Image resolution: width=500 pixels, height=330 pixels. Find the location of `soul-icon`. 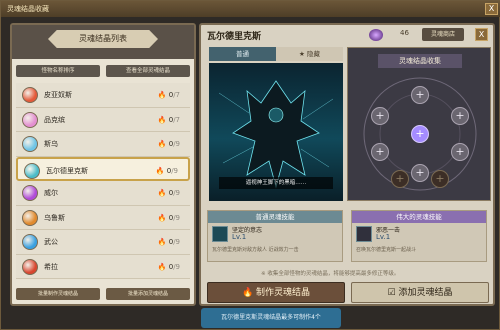

soul-icon is located at coordinates (376, 35).